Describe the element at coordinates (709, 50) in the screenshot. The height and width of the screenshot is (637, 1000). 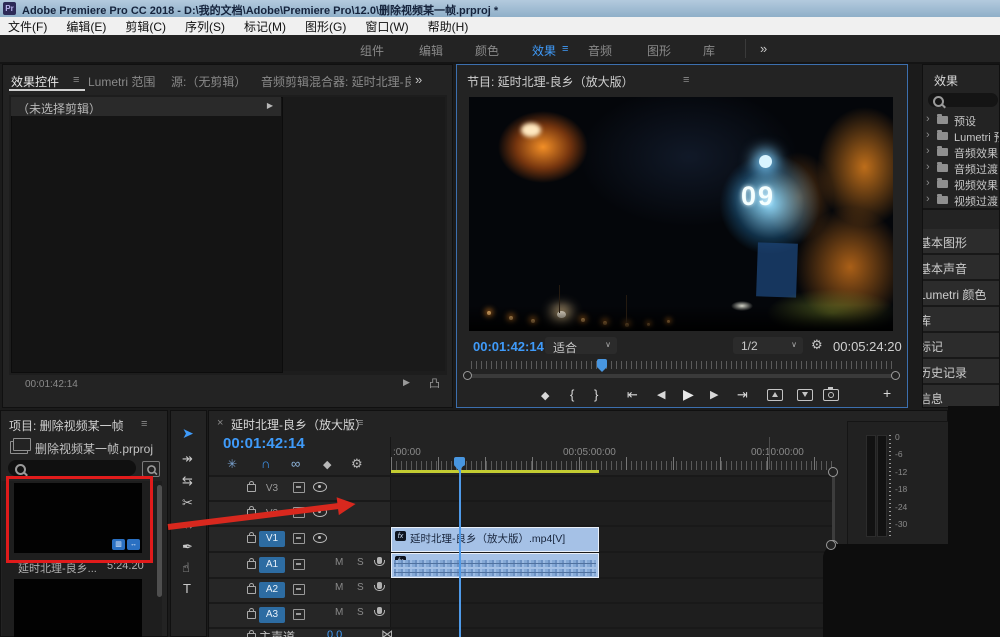
I see `workspace-tab-libraries: 库` at that location.